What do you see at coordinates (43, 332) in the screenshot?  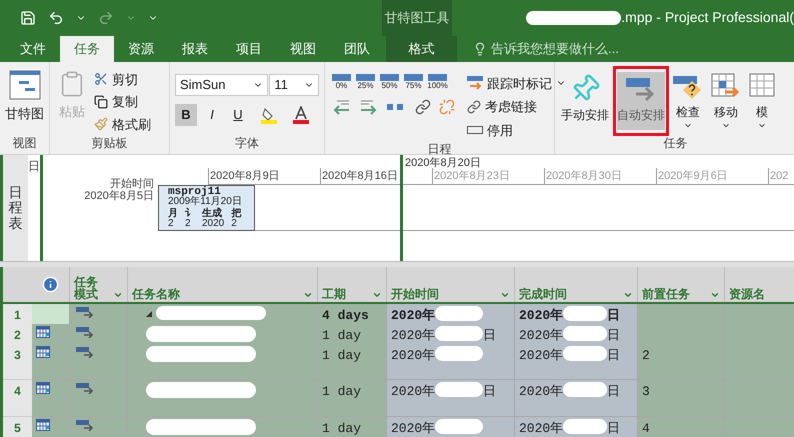 I see `calendar-icon` at bounding box center [43, 332].